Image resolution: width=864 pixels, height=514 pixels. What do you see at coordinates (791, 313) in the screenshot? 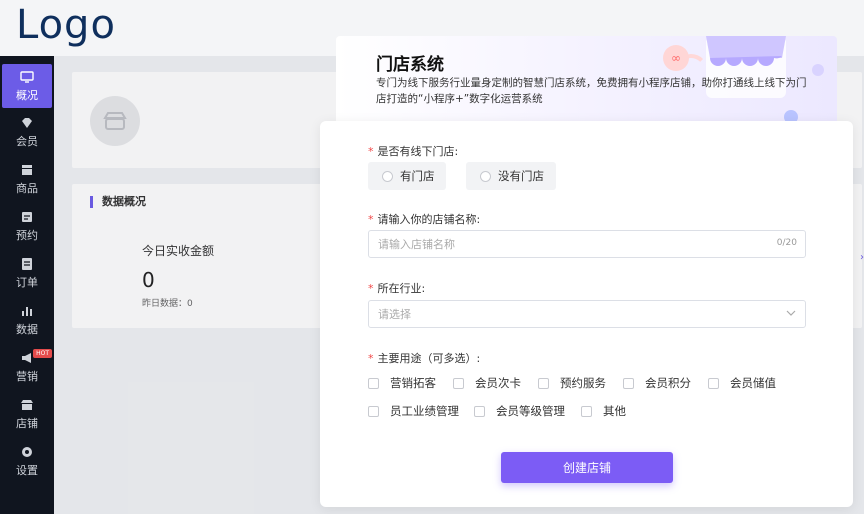
I see `chevron-down-icon` at bounding box center [791, 313].